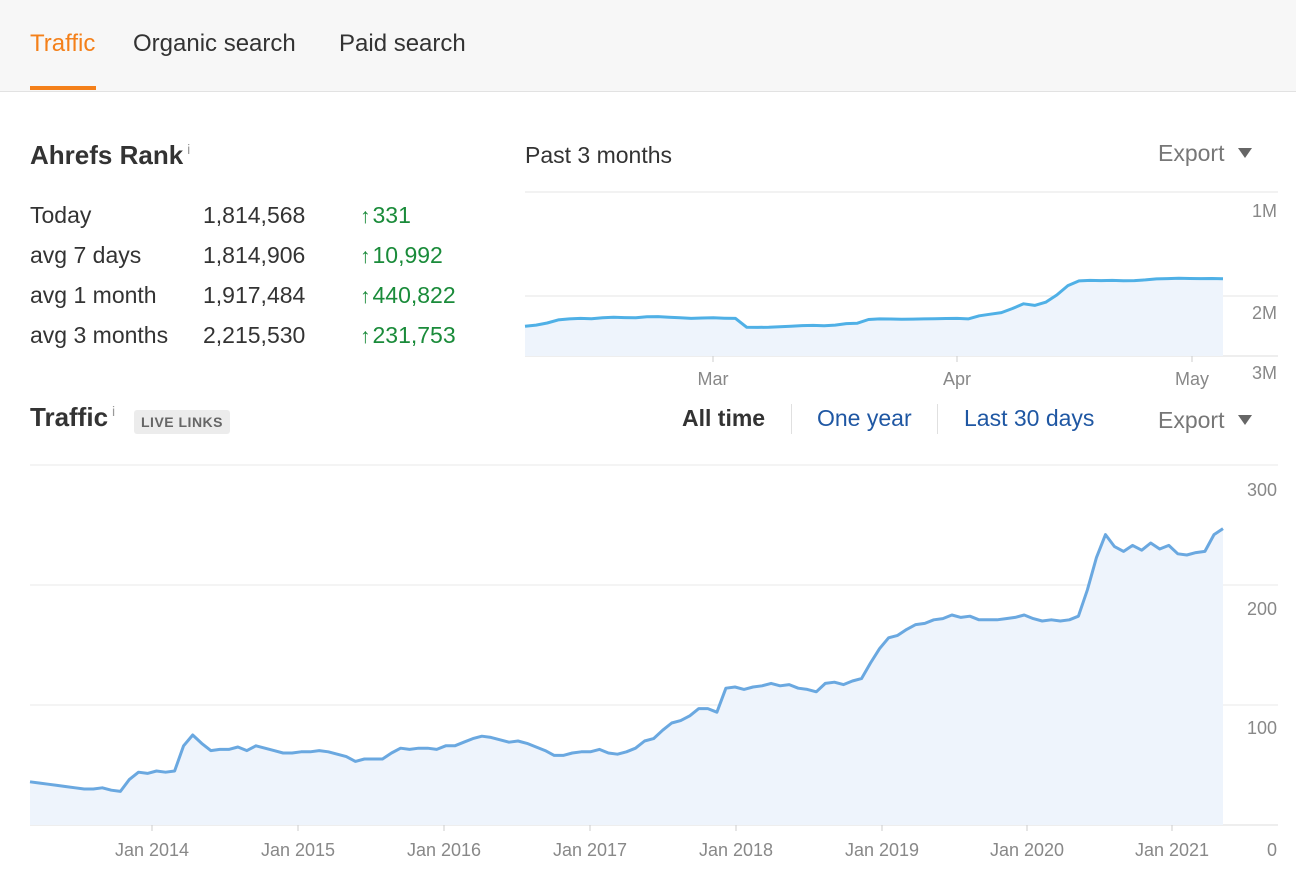 The width and height of the screenshot is (1296, 886). What do you see at coordinates (590, 850) in the screenshot?
I see `x-tick-label: Jan 2017` at bounding box center [590, 850].